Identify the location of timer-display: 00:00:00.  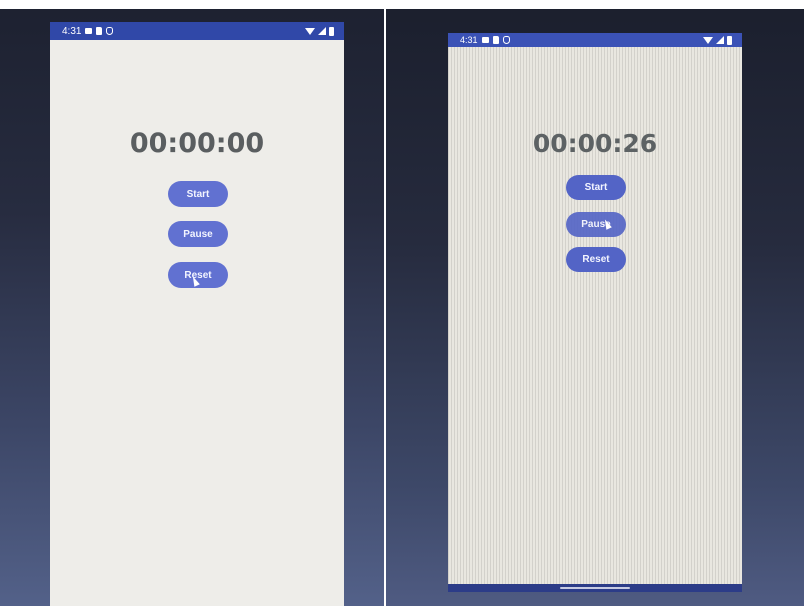
(197, 143).